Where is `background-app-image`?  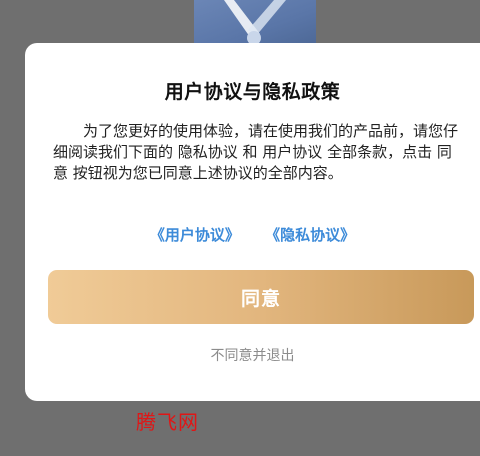
background-app-image is located at coordinates (255, 23).